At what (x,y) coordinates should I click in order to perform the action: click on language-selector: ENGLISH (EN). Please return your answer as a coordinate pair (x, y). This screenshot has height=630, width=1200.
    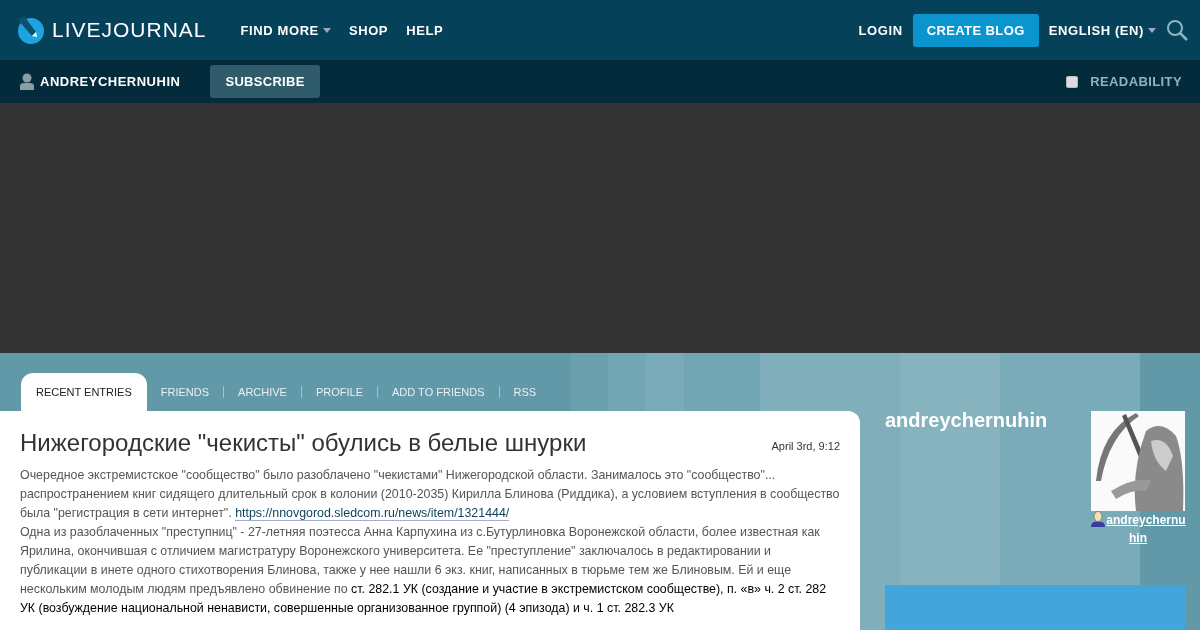
    Looking at the image, I should click on (1102, 30).